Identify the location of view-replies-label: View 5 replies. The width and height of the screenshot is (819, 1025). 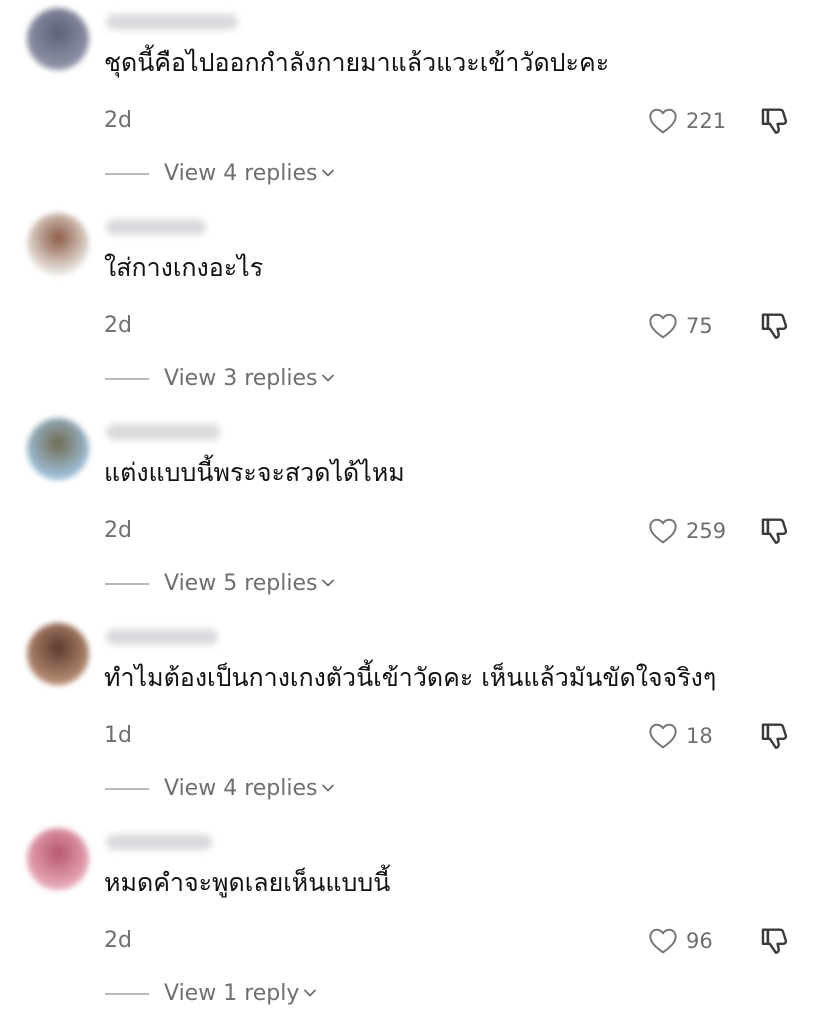
(241, 583).